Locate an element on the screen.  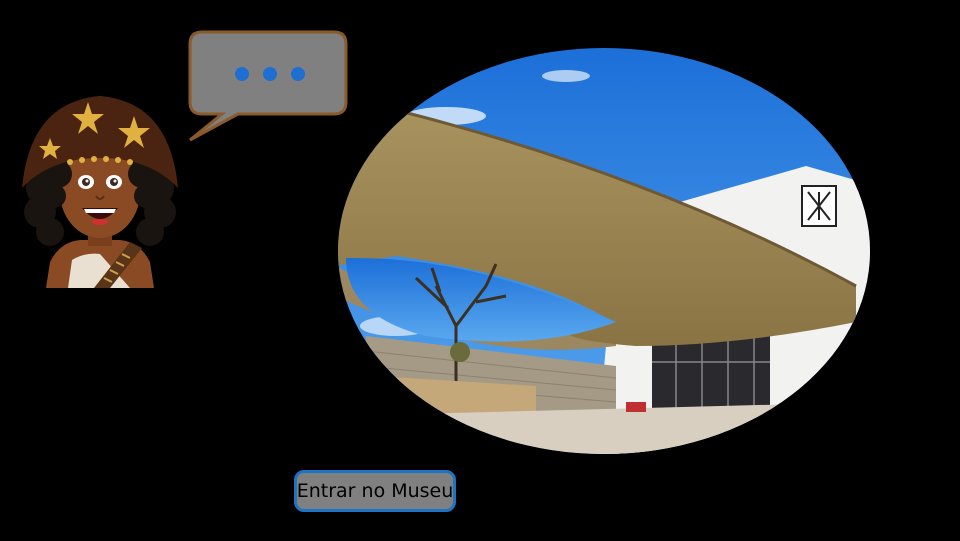
speech-bubble is located at coordinates (268, 86).